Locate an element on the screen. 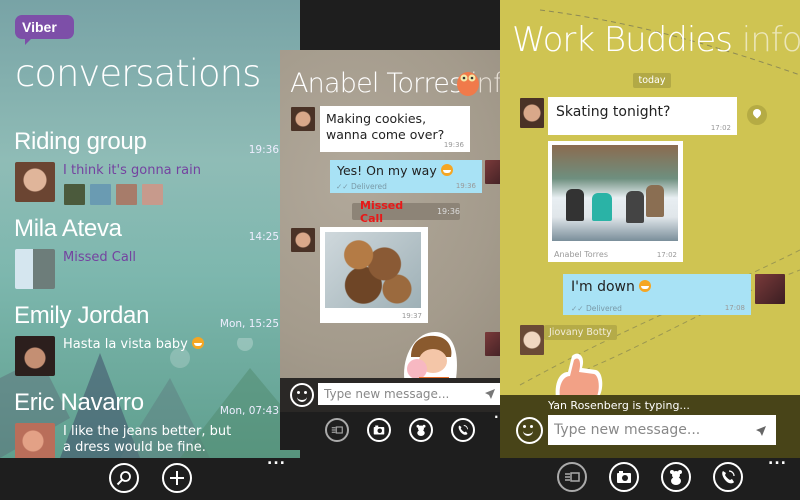  message-bubble-incoming: Making cookies, wanna come over? 19:36 is located at coordinates (395, 129).